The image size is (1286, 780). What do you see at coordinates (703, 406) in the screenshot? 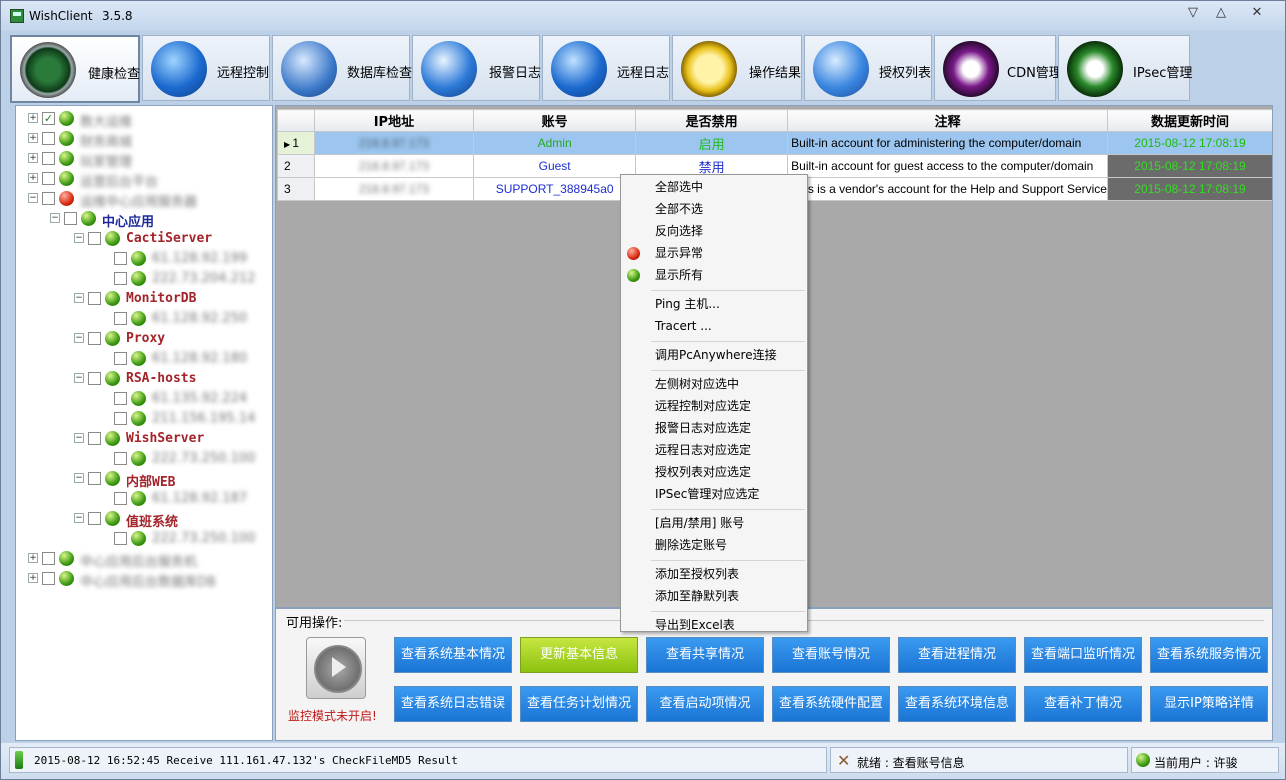
I see `menu-item: 远程控制对应选定` at bounding box center [703, 406].